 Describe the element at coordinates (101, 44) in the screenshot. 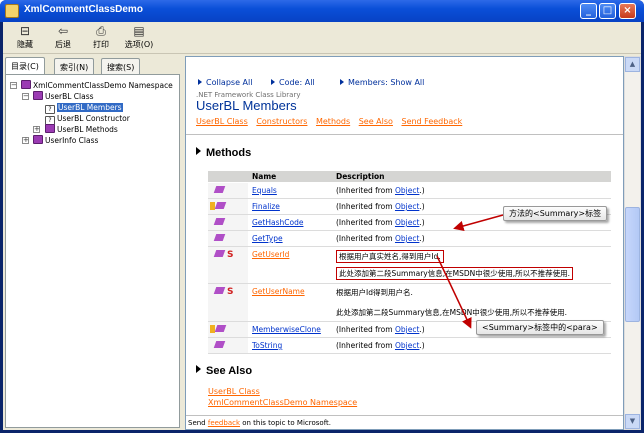

I see `print-label: 打印` at that location.